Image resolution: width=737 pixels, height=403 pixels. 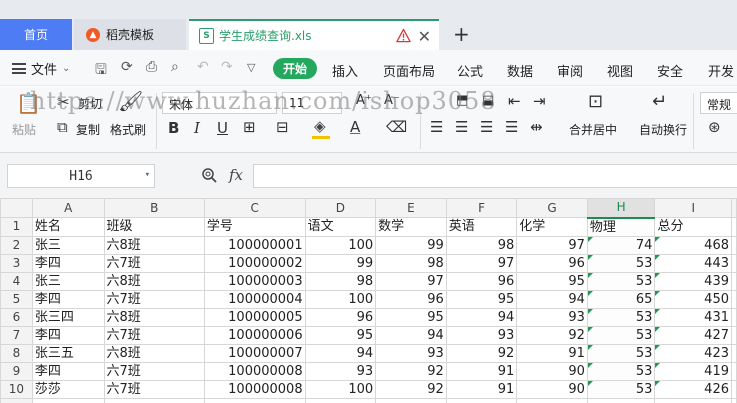 What do you see at coordinates (254, 299) in the screenshot?
I see `cell-c5: 100000004` at bounding box center [254, 299].